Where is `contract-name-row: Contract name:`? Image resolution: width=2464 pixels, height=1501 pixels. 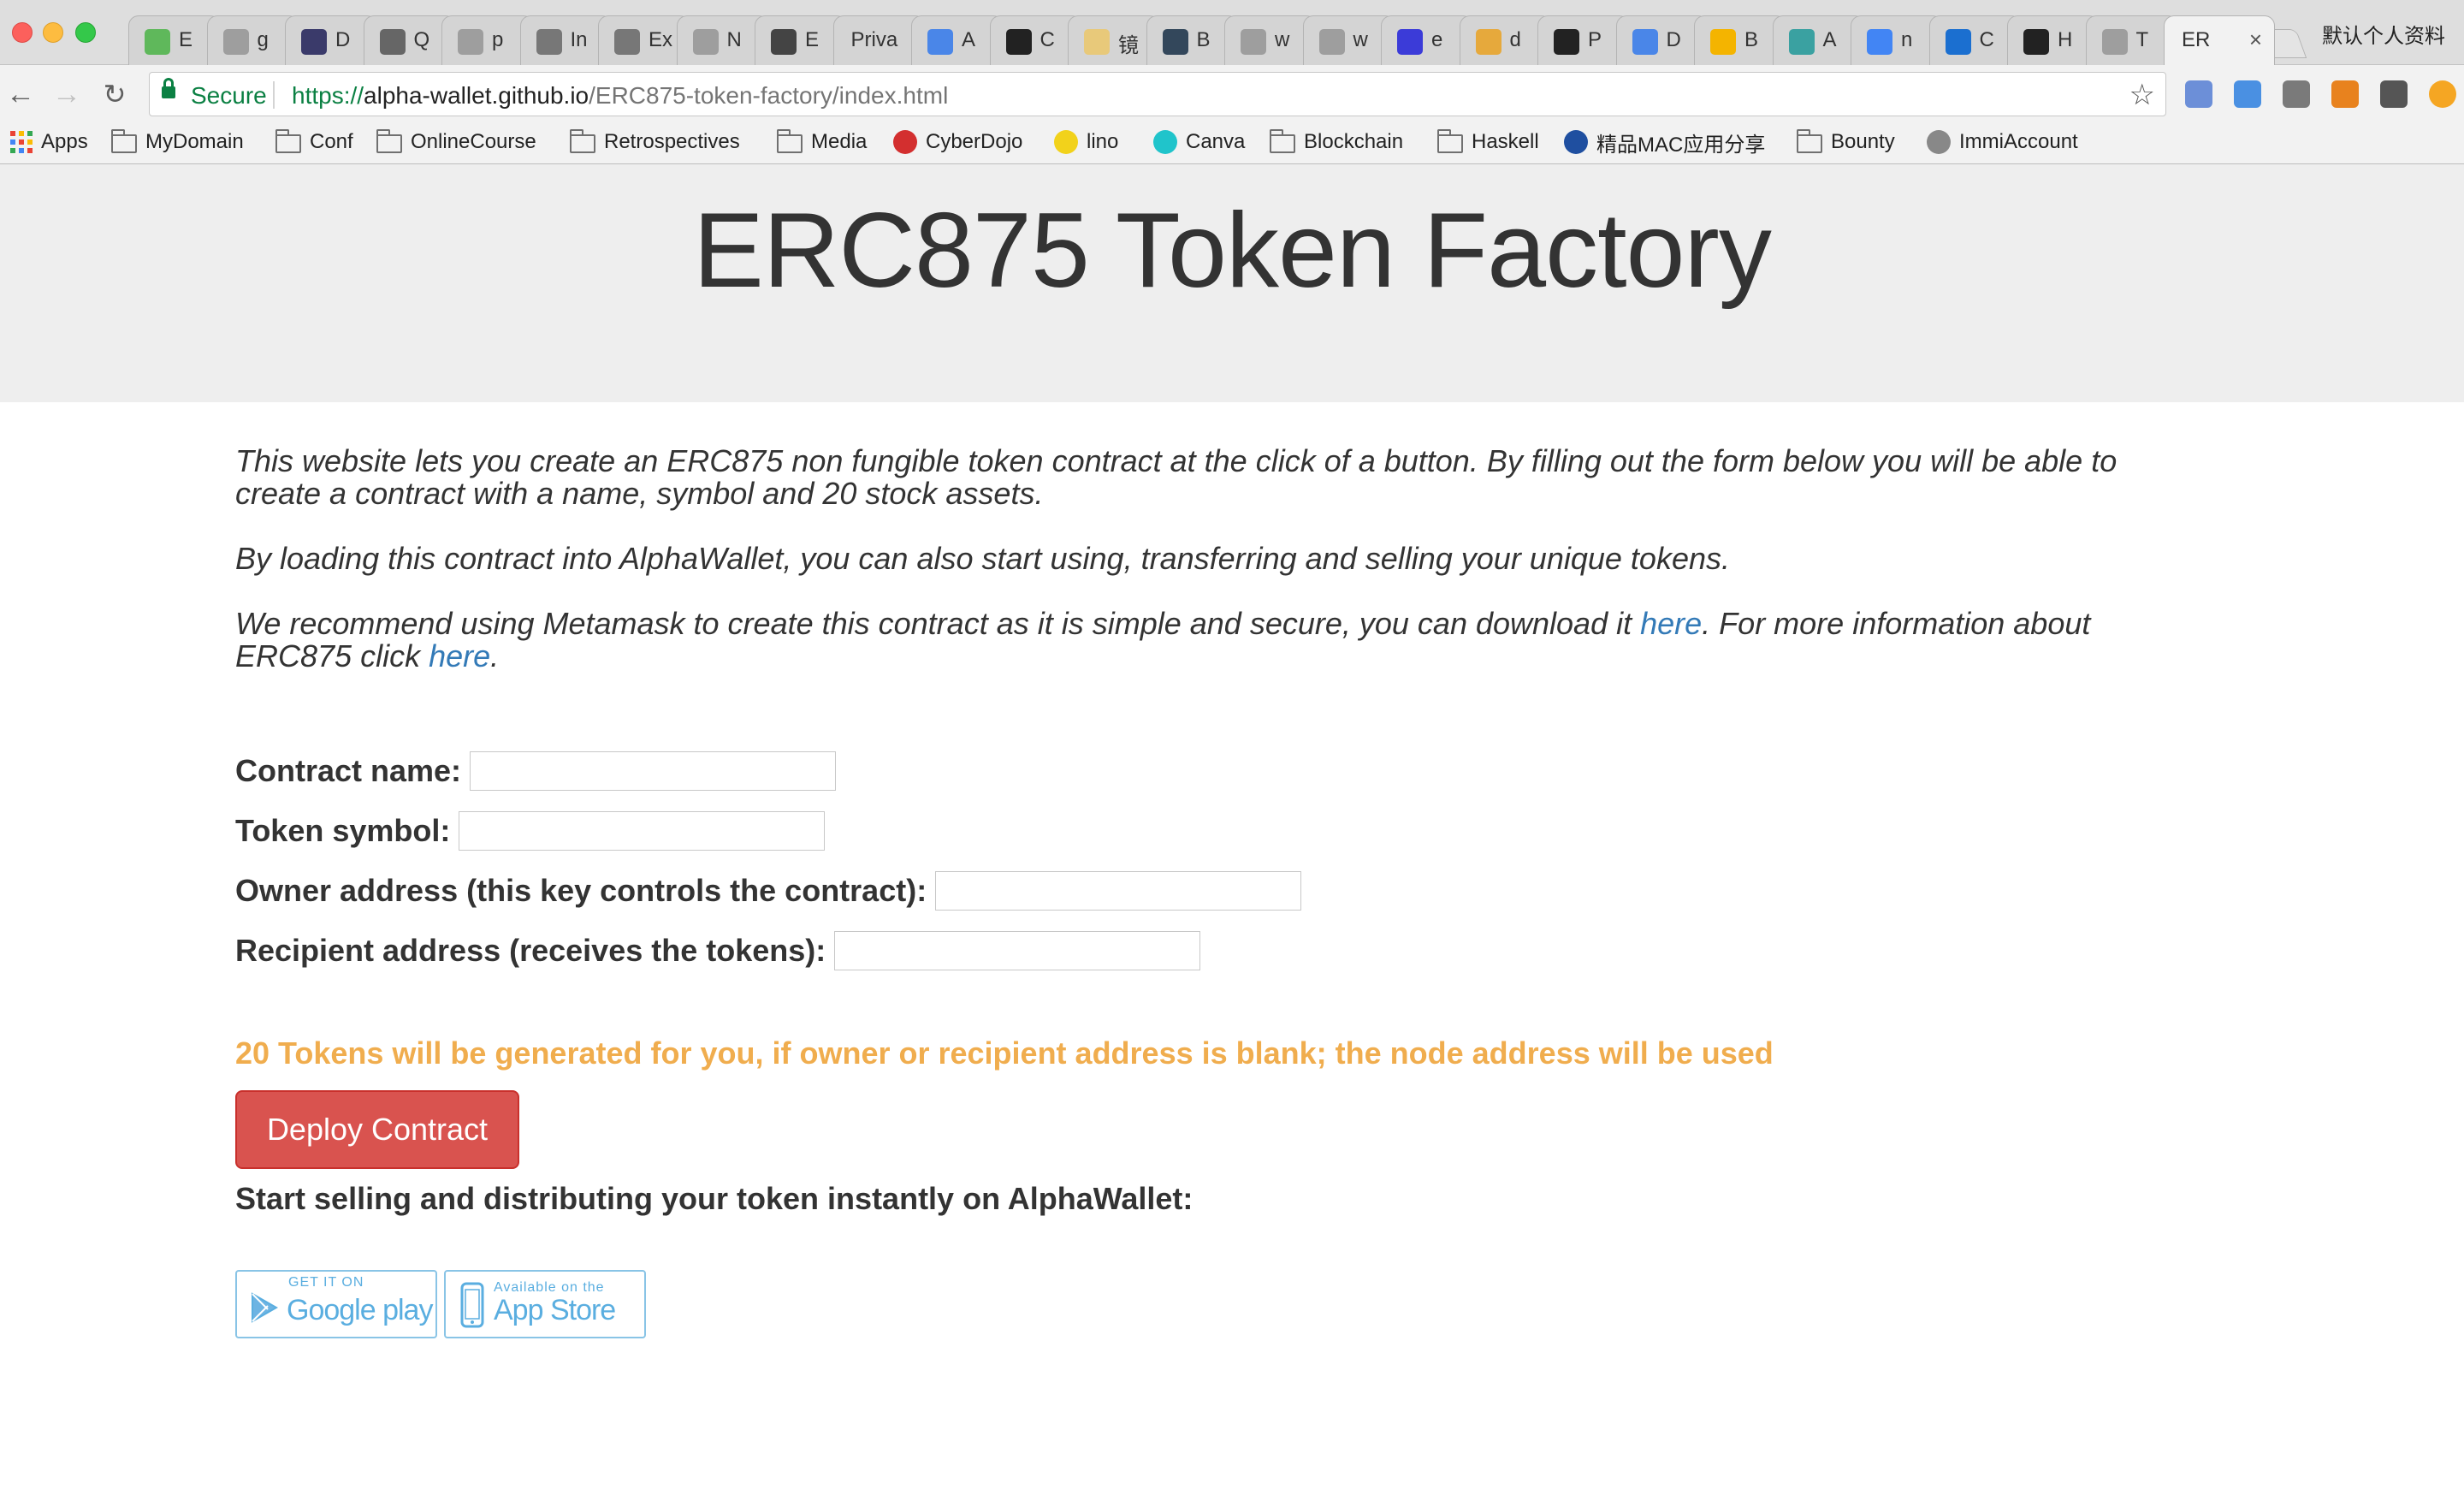
contract-name-row: Contract name: is located at coordinates (536, 771).